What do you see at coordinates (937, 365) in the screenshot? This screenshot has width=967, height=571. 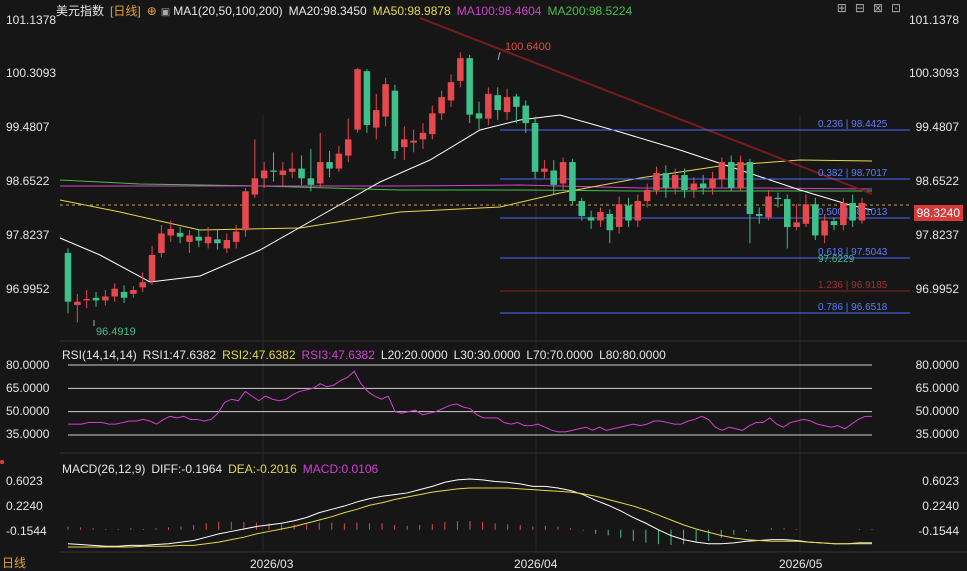 I see `rsi-tick-right: 80.0000` at bounding box center [937, 365].